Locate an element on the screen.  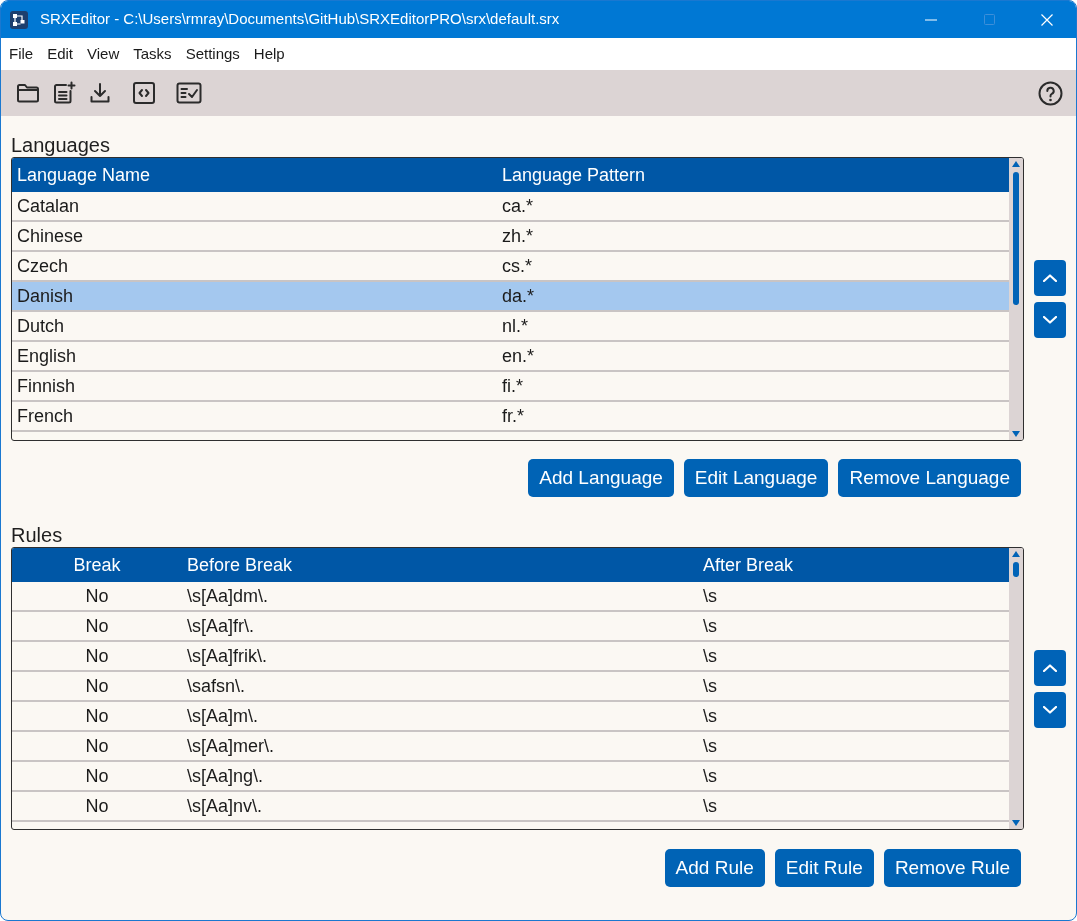
document-add-icon is located at coordinates (64, 93).